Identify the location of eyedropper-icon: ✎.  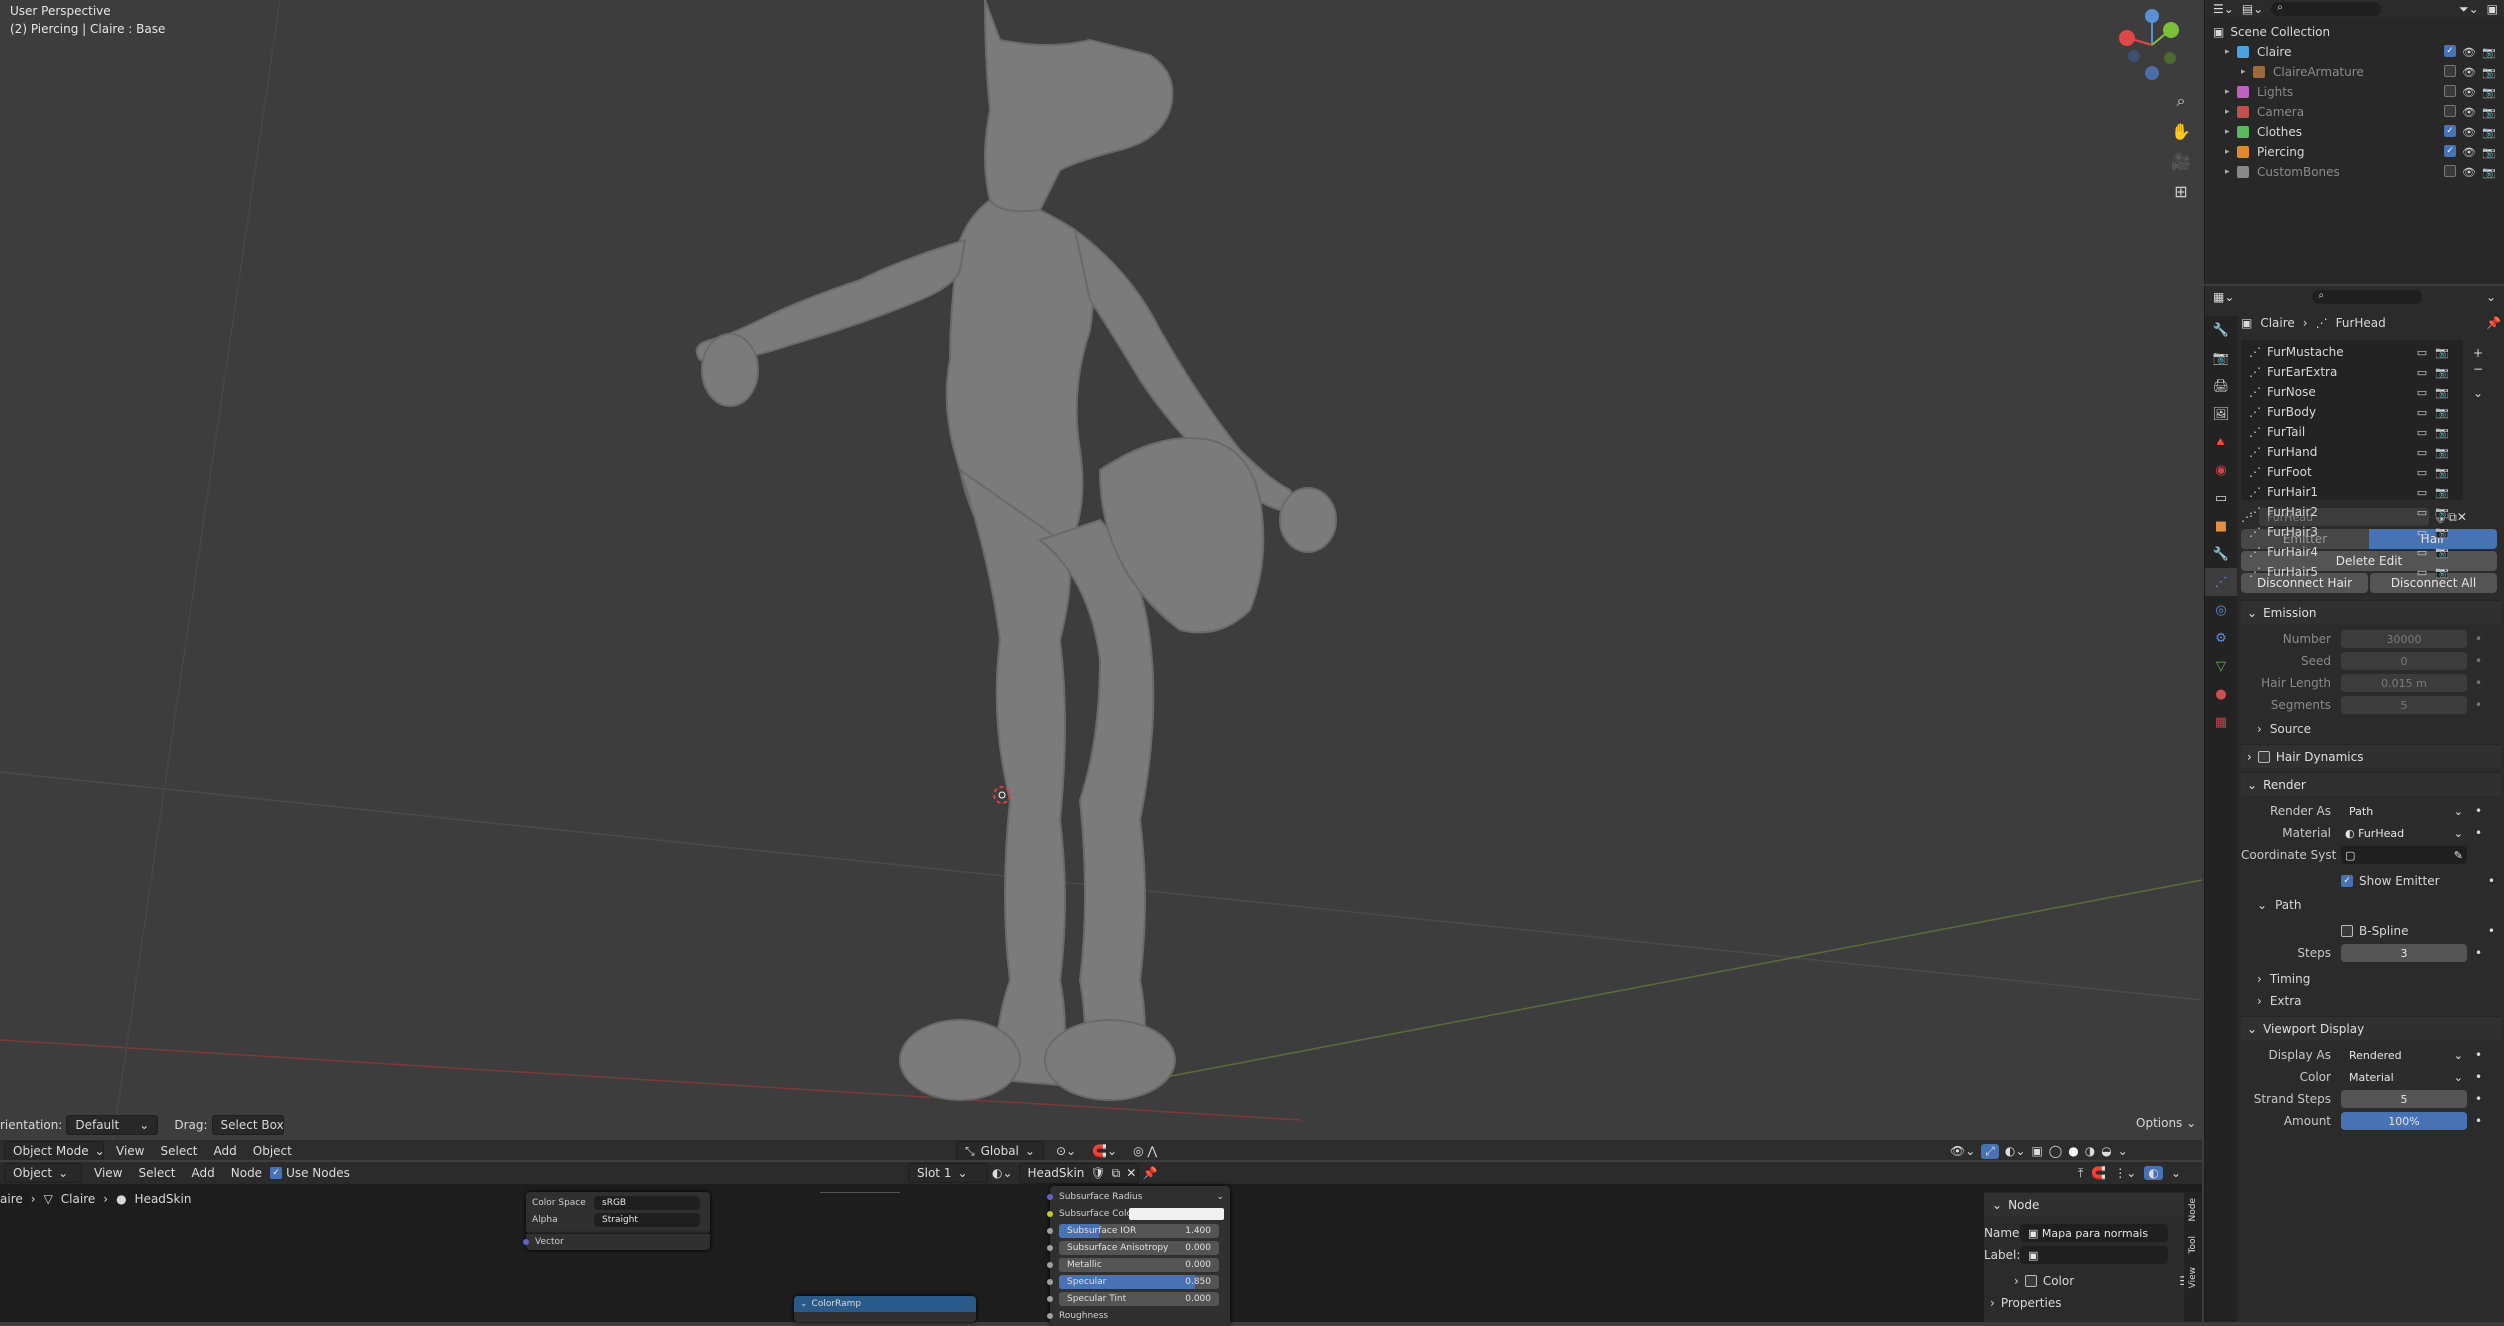
(2458, 855).